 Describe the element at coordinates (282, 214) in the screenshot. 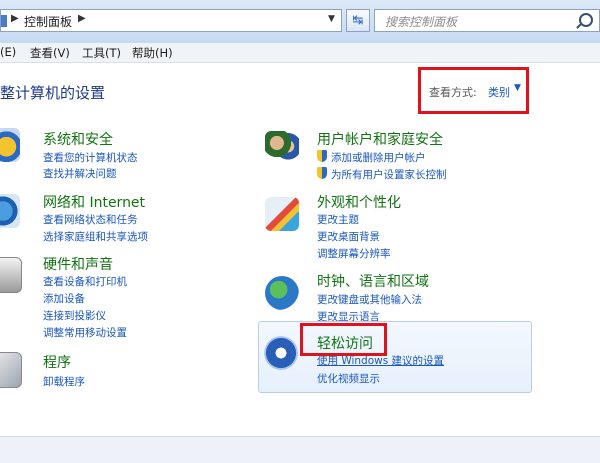

I see `appearance-icon` at that location.